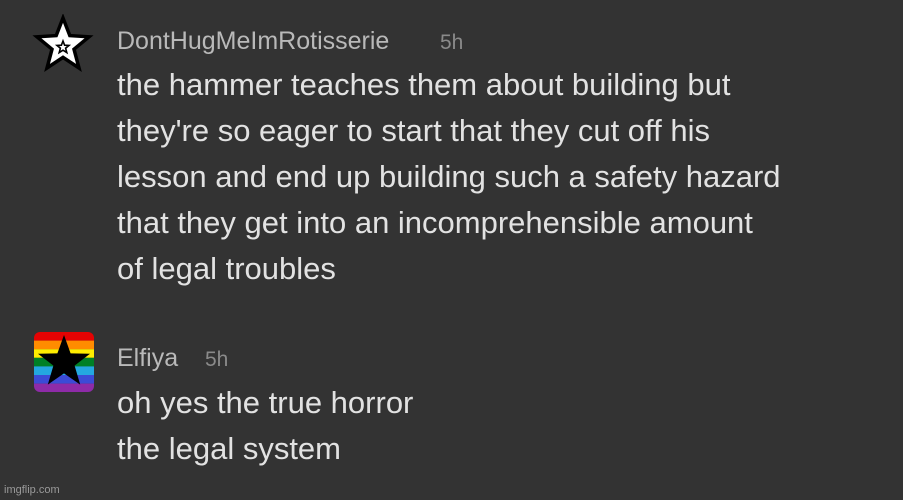 The width and height of the screenshot is (903, 500). Describe the element at coordinates (253, 41) in the screenshot. I see `username: DontHugMeImRotisserie` at that location.